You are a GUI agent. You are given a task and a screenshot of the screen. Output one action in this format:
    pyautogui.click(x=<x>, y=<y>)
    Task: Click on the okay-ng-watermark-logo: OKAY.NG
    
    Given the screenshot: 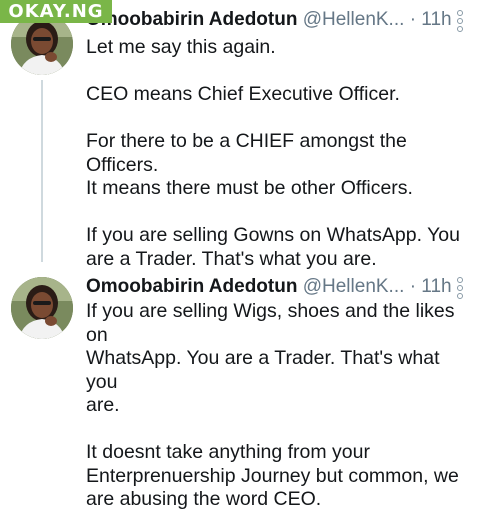 What is the action you would take?
    pyautogui.click(x=56, y=11)
    